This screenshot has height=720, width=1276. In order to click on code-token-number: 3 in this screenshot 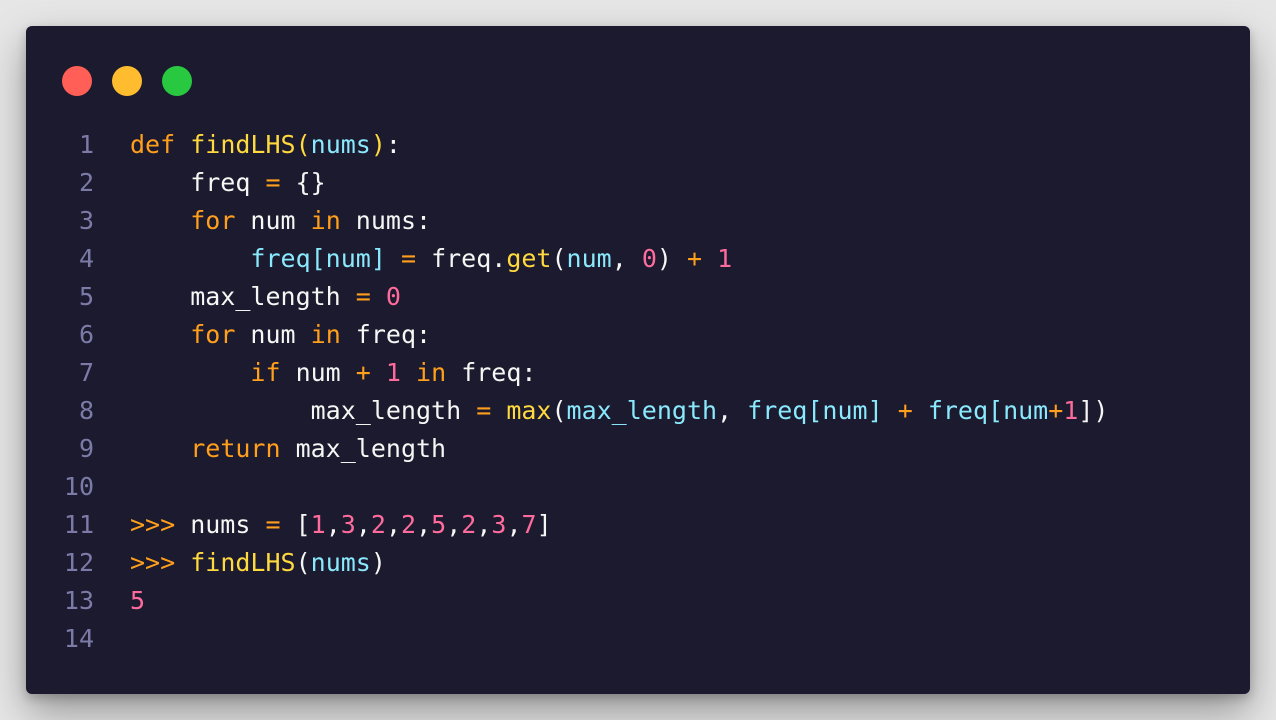, I will do `click(348, 524)`.